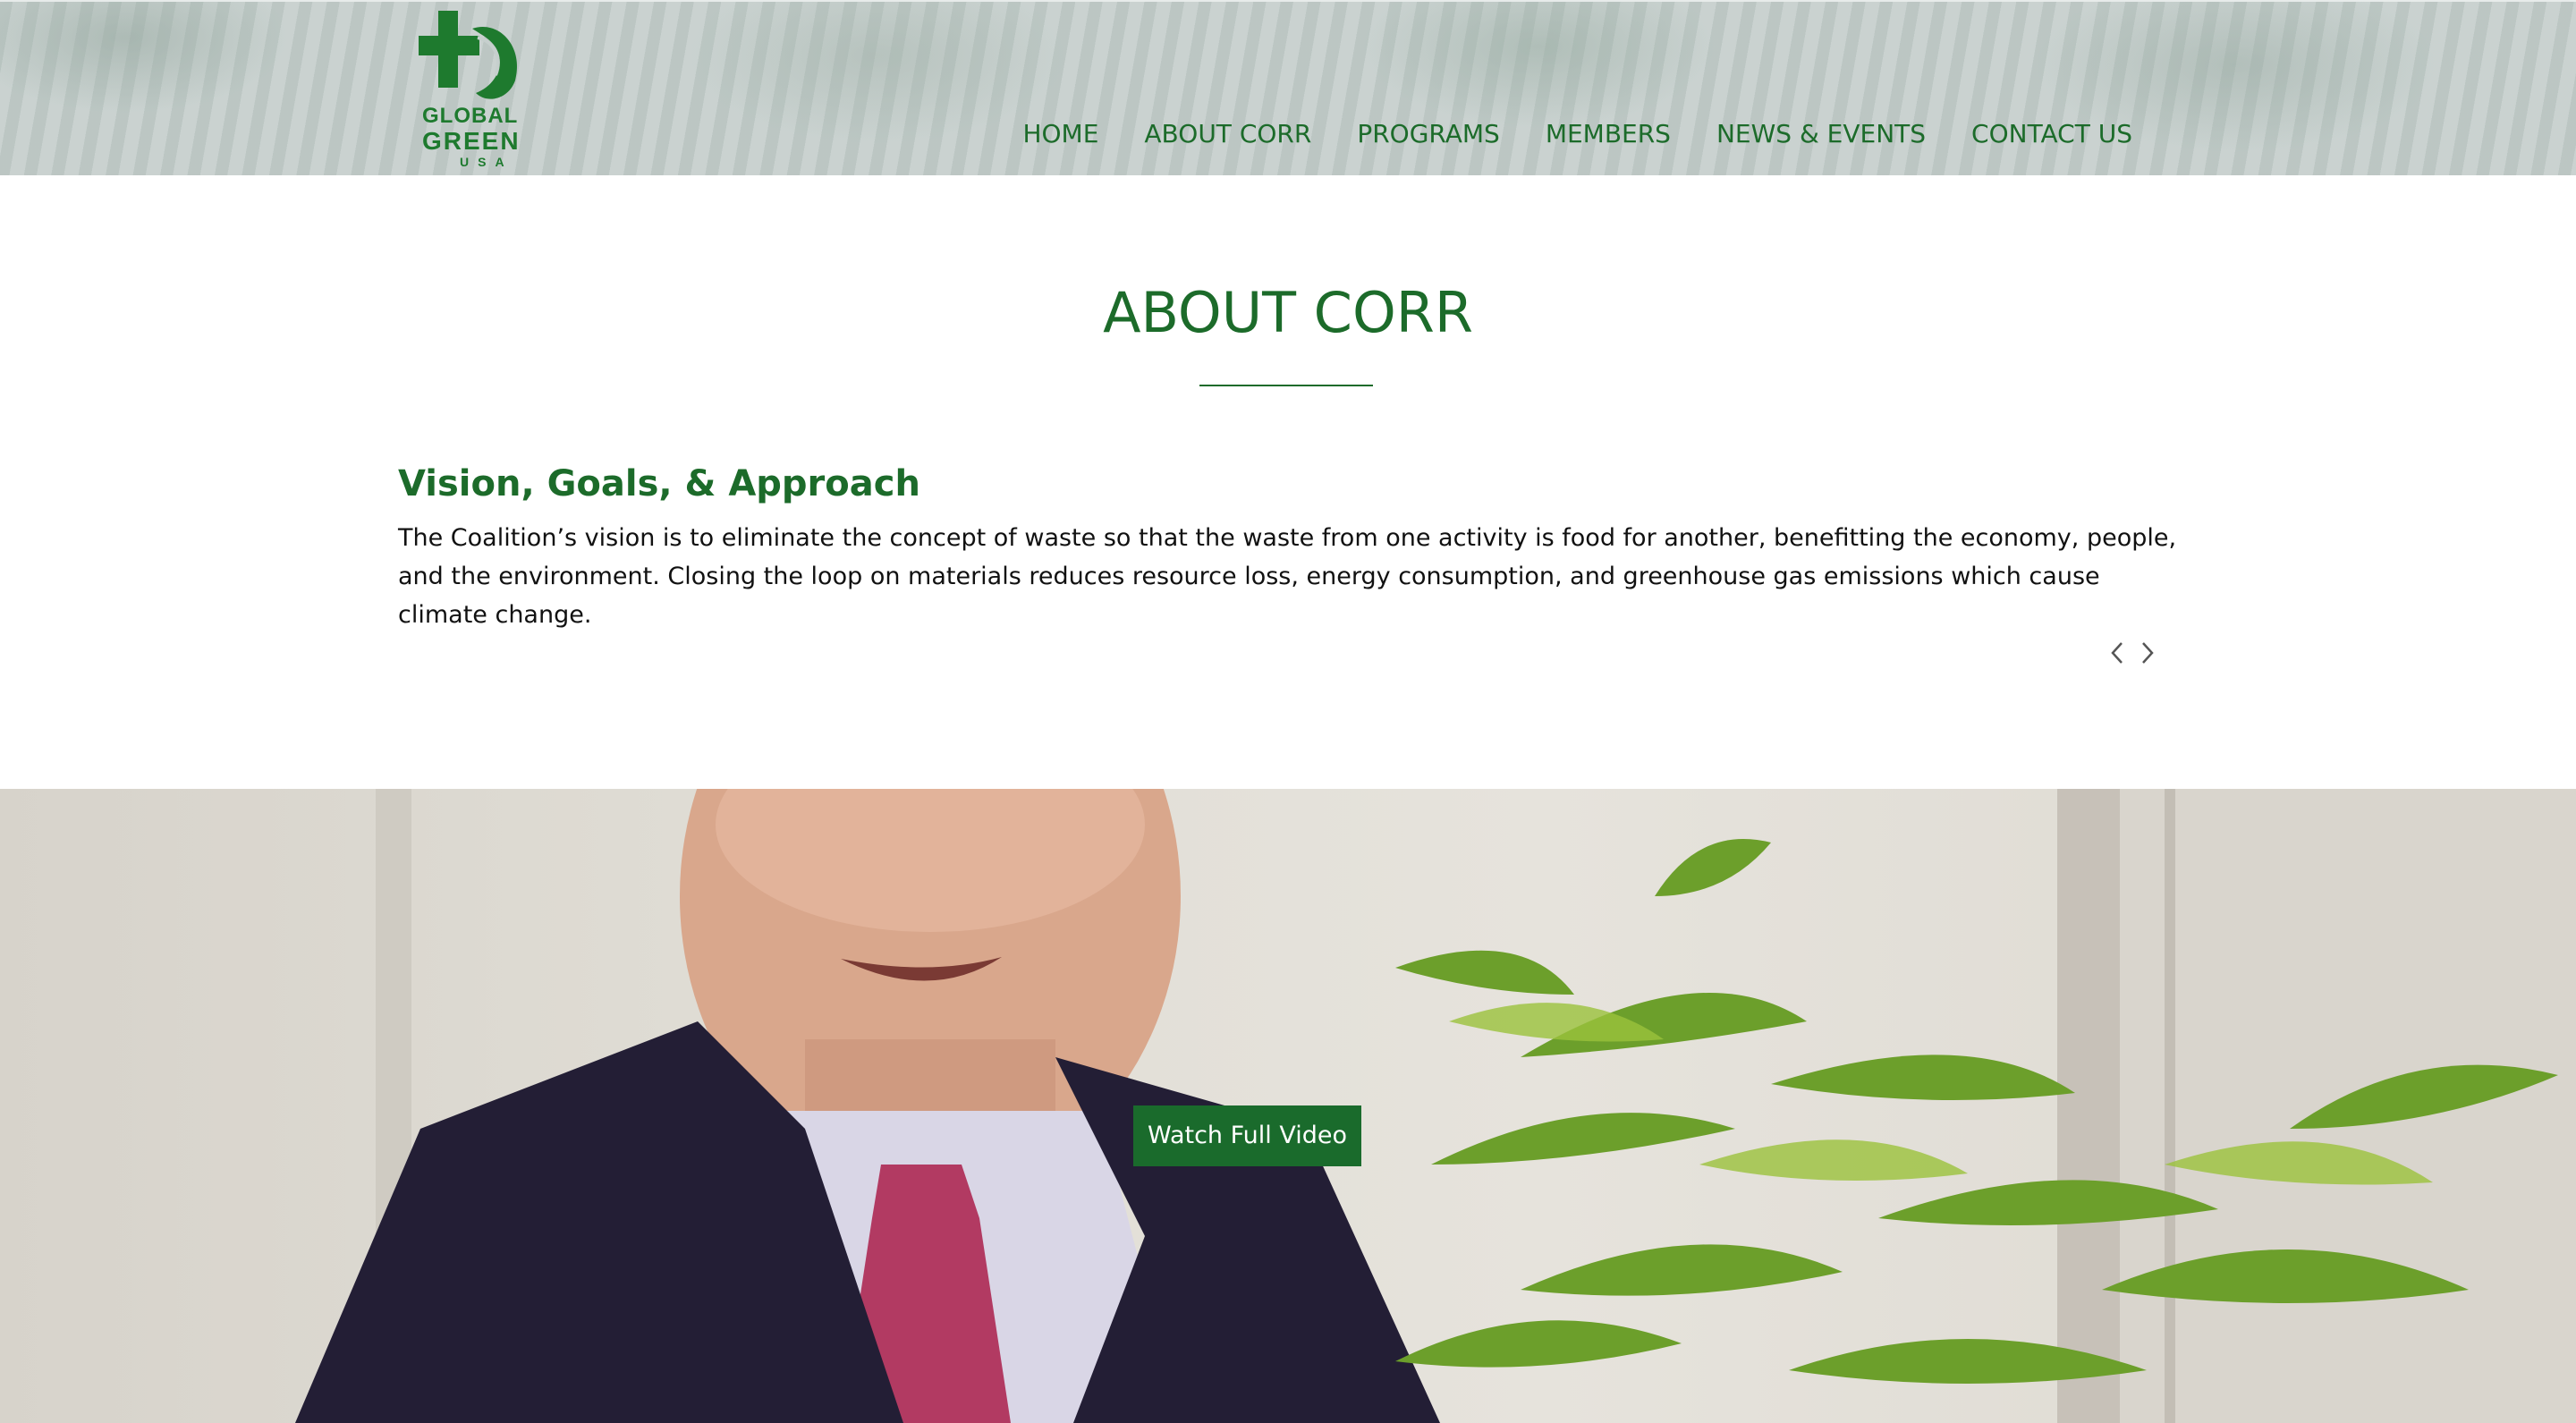 This screenshot has height=1423, width=2576. What do you see at coordinates (486, 162) in the screenshot?
I see `logo-line-usa: USA` at bounding box center [486, 162].